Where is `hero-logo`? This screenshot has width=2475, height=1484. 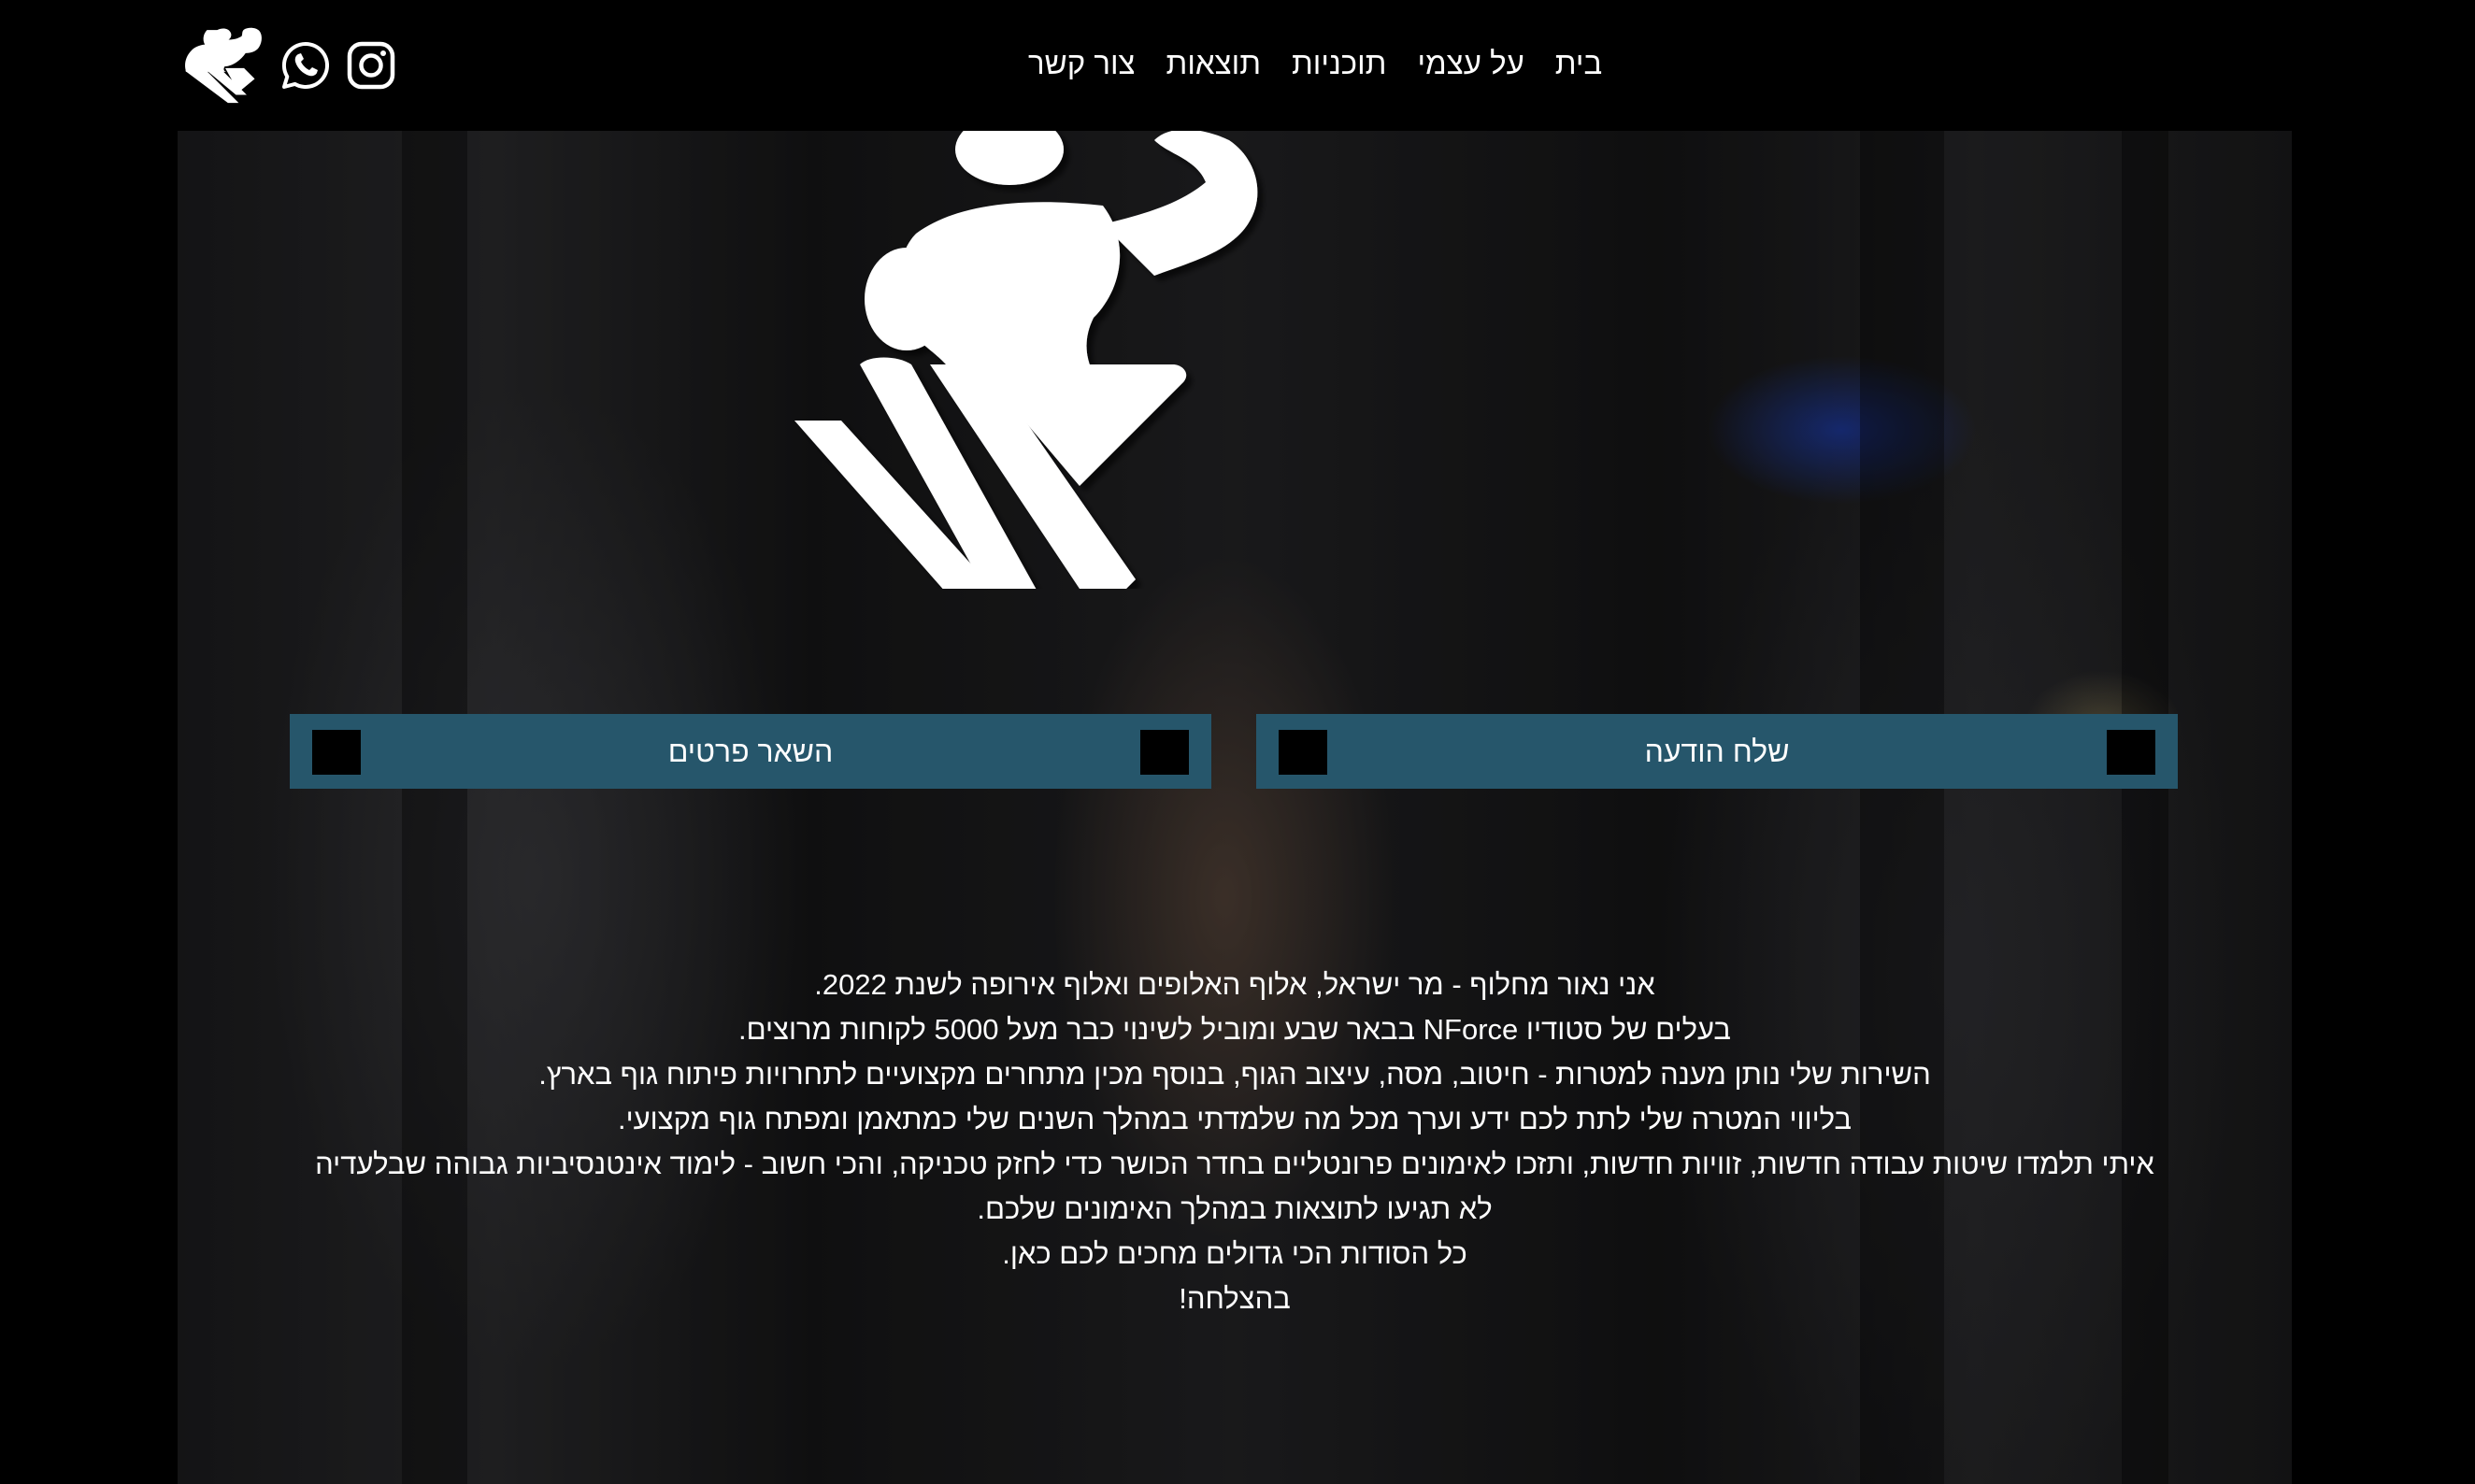 hero-logo is located at coordinates (1130, 350).